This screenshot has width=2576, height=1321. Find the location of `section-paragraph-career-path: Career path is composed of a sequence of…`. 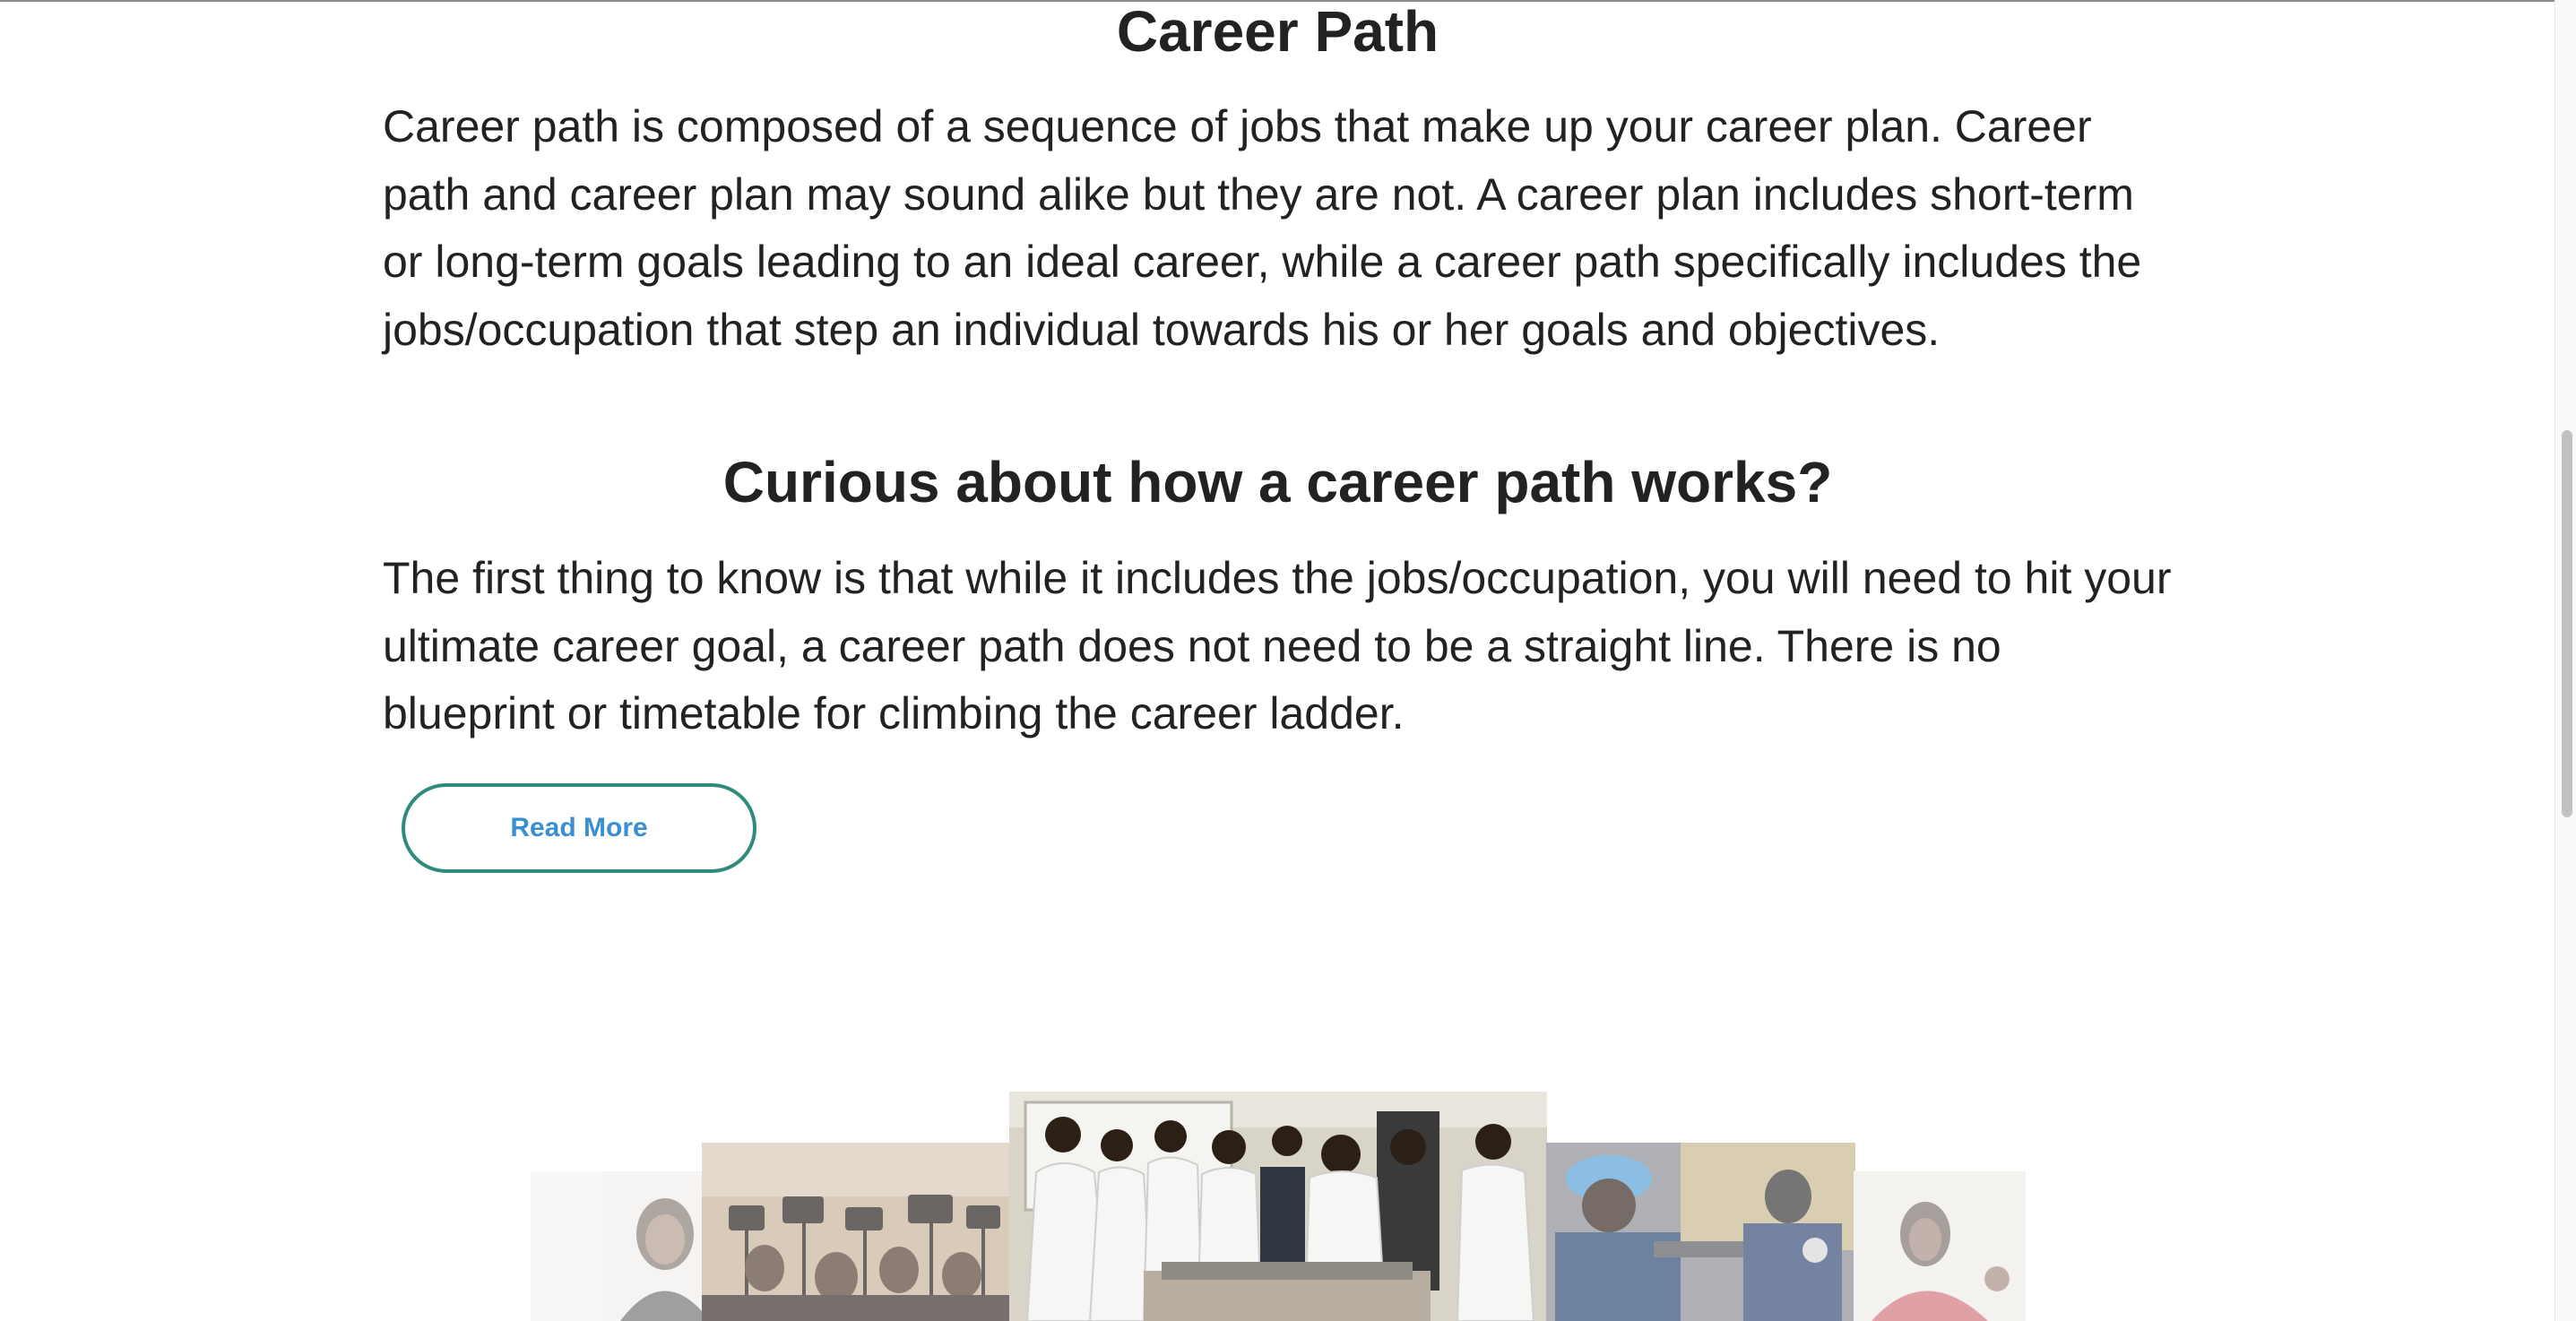

section-paragraph-career-path: Career path is composed of a sequence of… is located at coordinates (1262, 228).